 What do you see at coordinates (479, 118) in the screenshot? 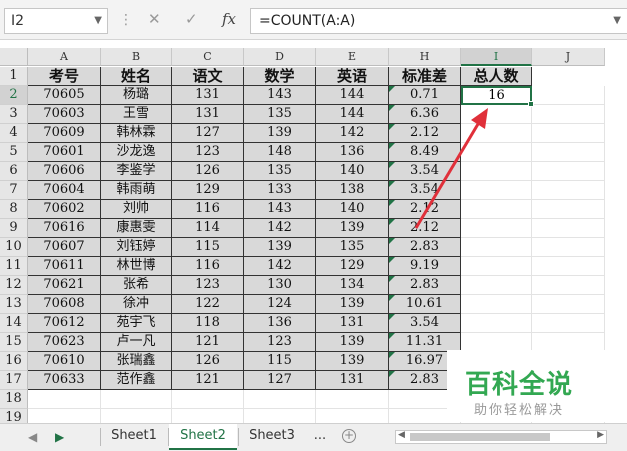
I see `arrow-head` at bounding box center [479, 118].